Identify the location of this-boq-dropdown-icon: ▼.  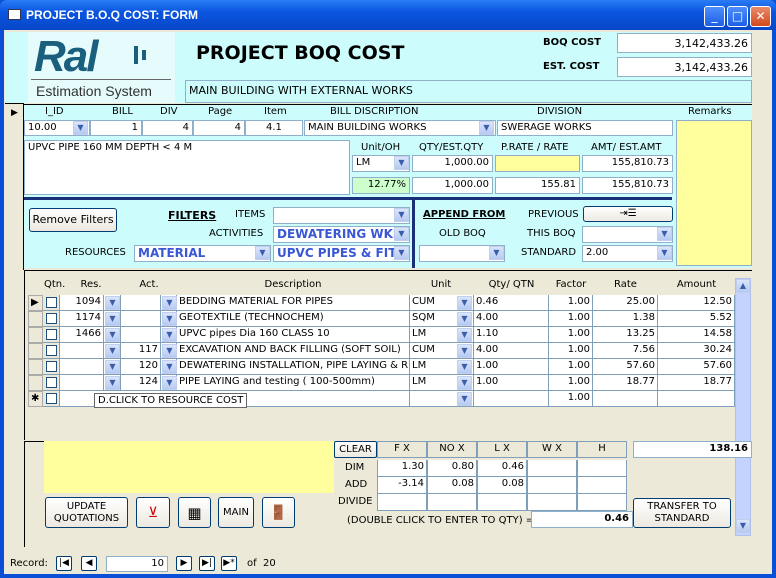
(664, 234).